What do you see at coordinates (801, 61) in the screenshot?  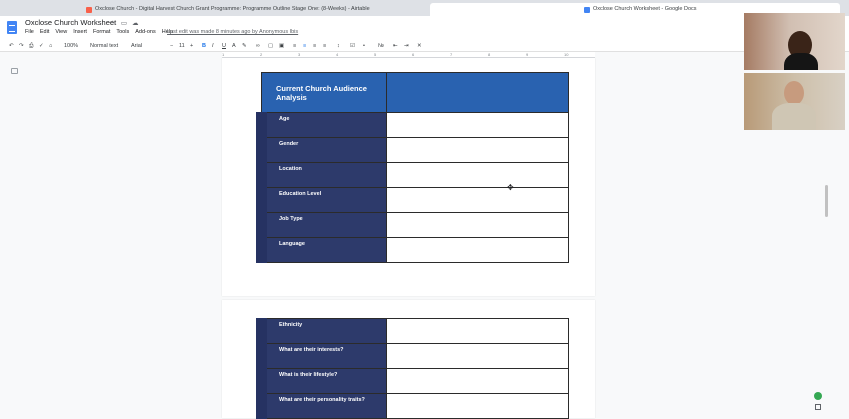 I see `participant-1-body` at bounding box center [801, 61].